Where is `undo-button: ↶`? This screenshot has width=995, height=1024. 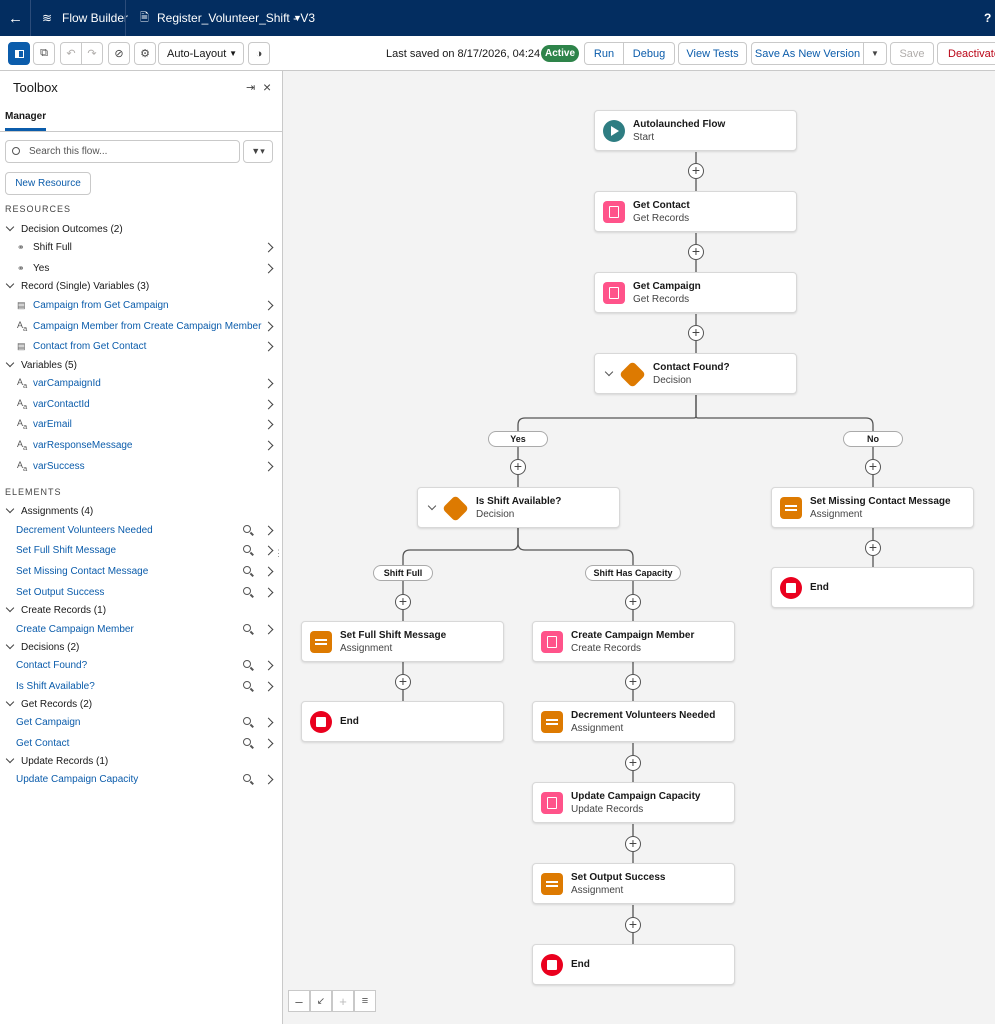 undo-button: ↶ is located at coordinates (71, 53).